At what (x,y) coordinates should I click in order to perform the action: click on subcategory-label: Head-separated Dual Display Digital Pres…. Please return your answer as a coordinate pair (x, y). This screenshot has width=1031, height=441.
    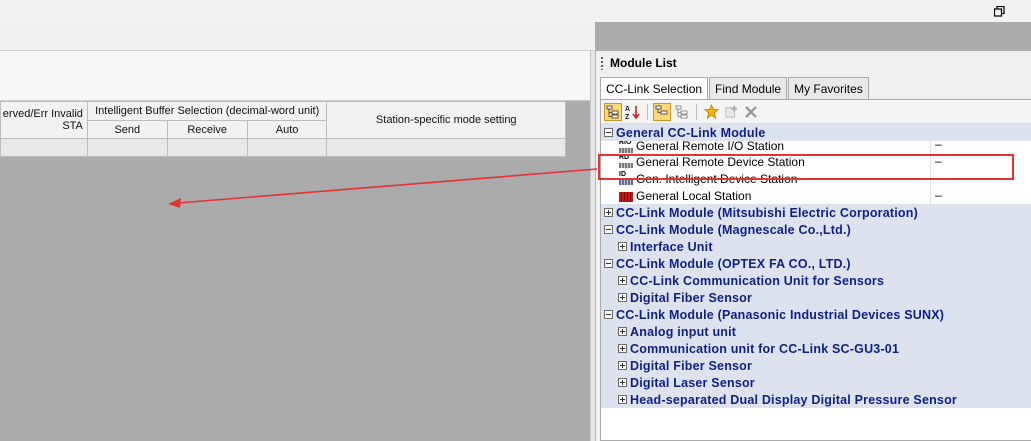
    Looking at the image, I should click on (793, 399).